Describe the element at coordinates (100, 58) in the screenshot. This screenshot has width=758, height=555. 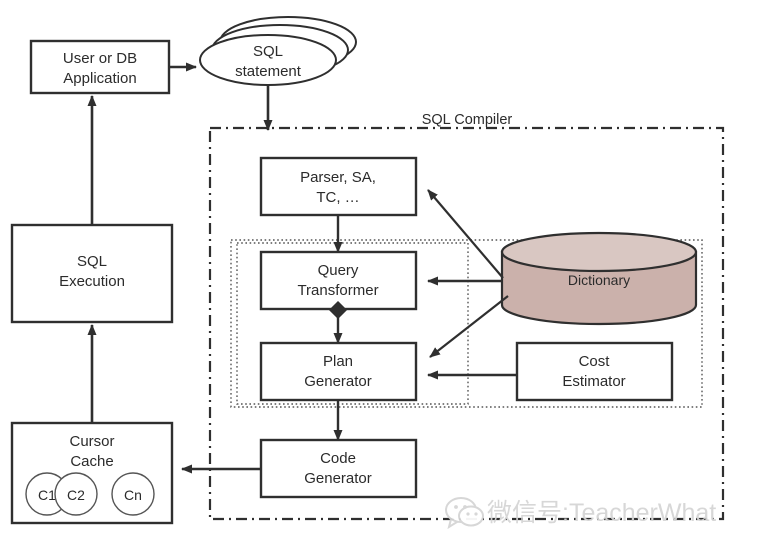
I see `user-or-db-application-label-line1: User or DB` at that location.